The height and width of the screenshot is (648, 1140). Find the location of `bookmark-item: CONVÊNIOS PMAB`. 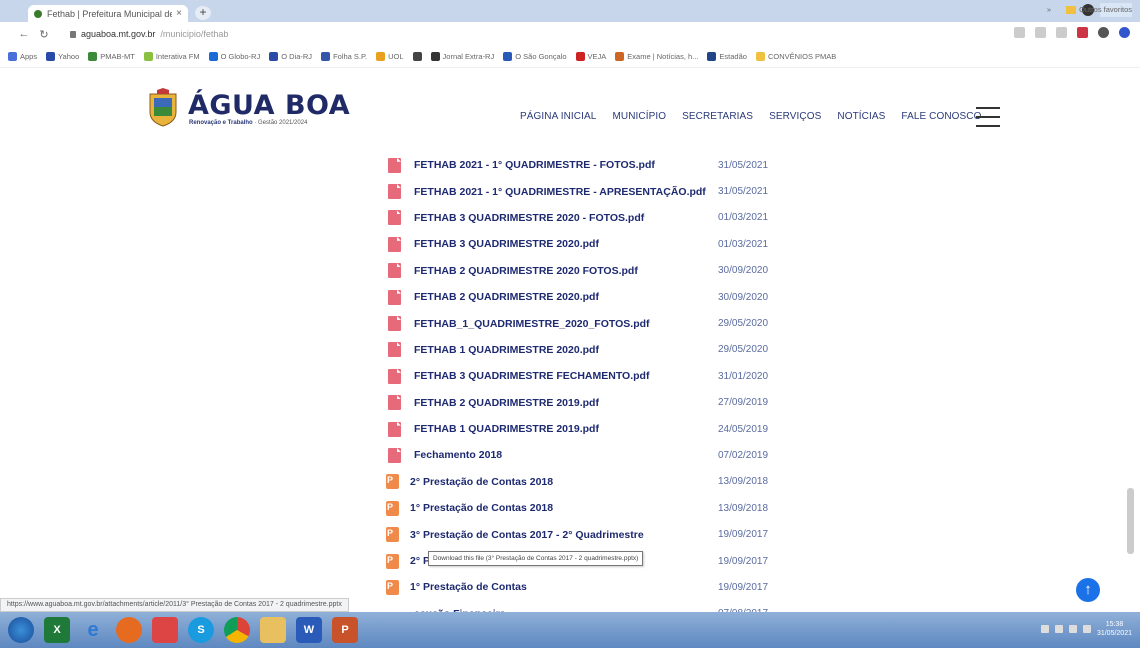

bookmark-item: CONVÊNIOS PMAB is located at coordinates (795, 56).